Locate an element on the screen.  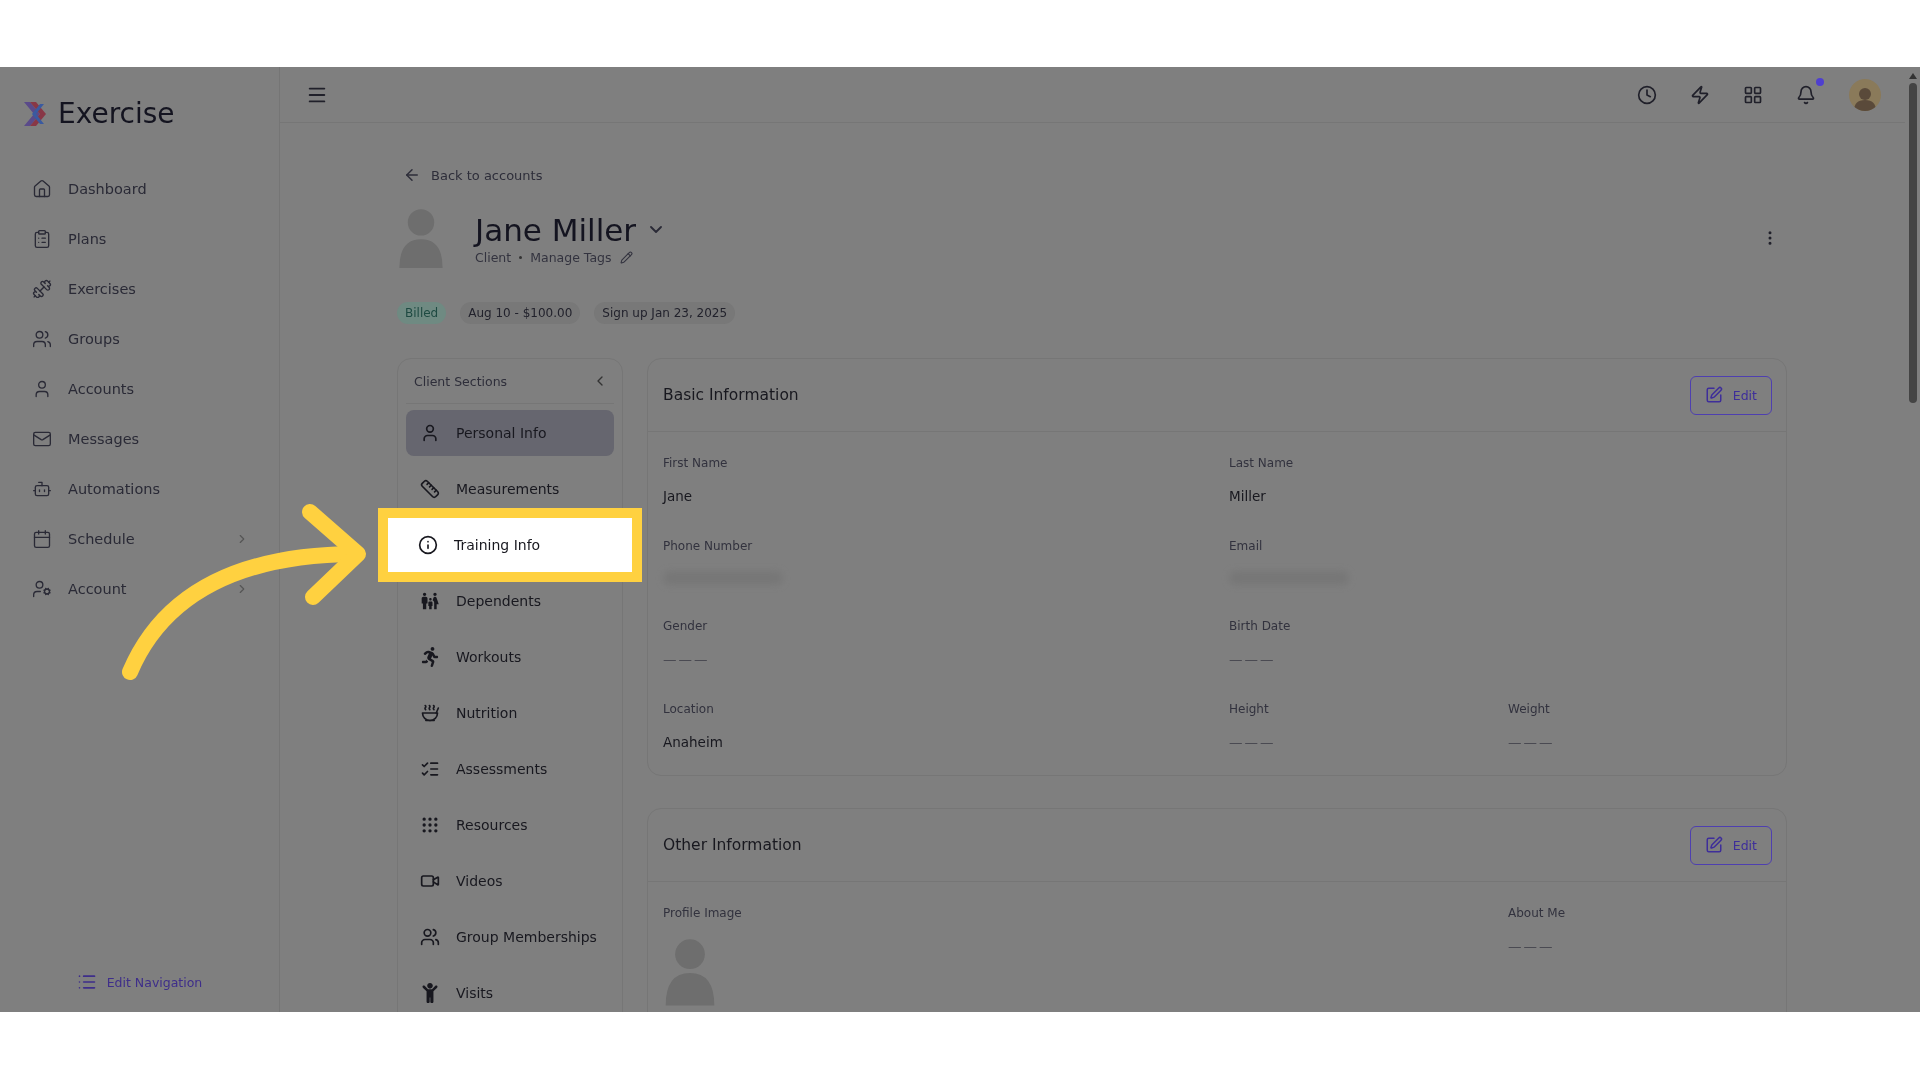
manage-tags-link: Manage Tags is located at coordinates (581, 257).